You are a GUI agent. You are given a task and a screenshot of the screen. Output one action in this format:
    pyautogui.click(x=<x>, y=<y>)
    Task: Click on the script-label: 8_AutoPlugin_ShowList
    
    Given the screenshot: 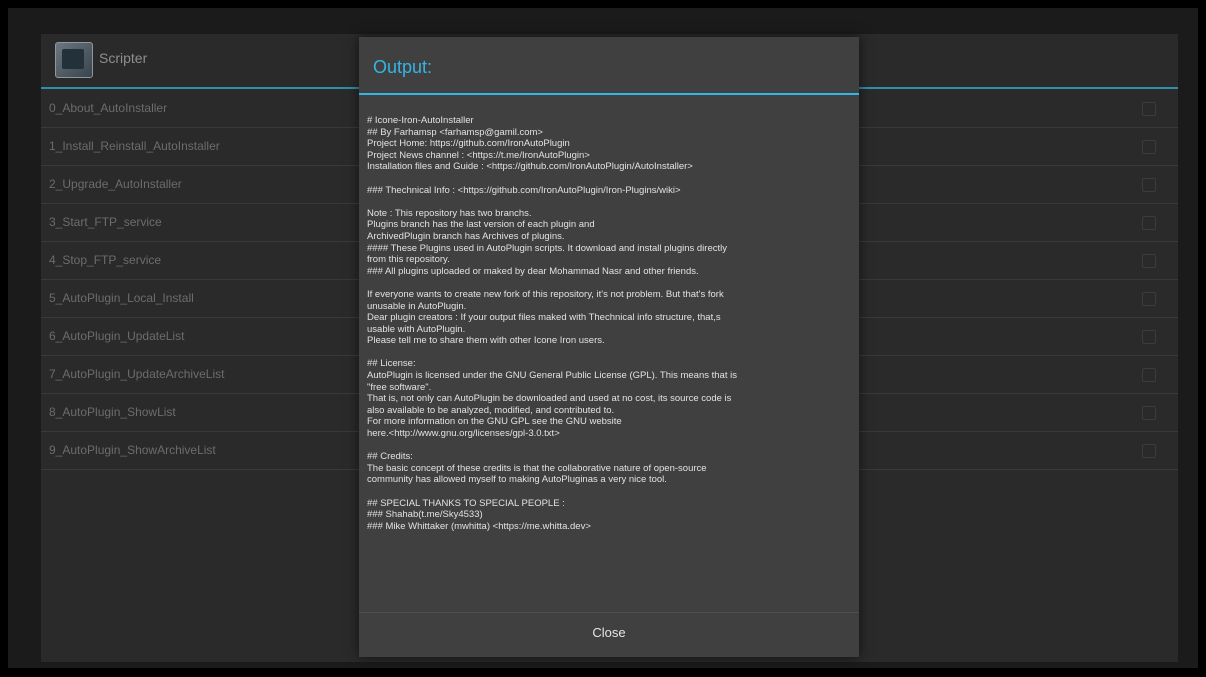 What is the action you would take?
    pyautogui.click(x=112, y=412)
    